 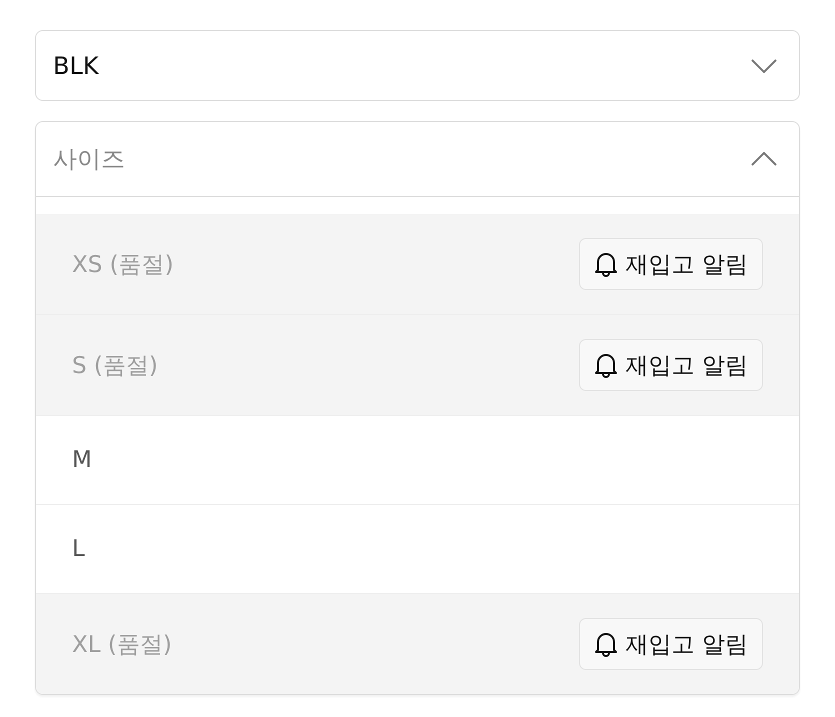 I want to click on size-option: XL (품절) 재입고 알림, so click(x=417, y=644).